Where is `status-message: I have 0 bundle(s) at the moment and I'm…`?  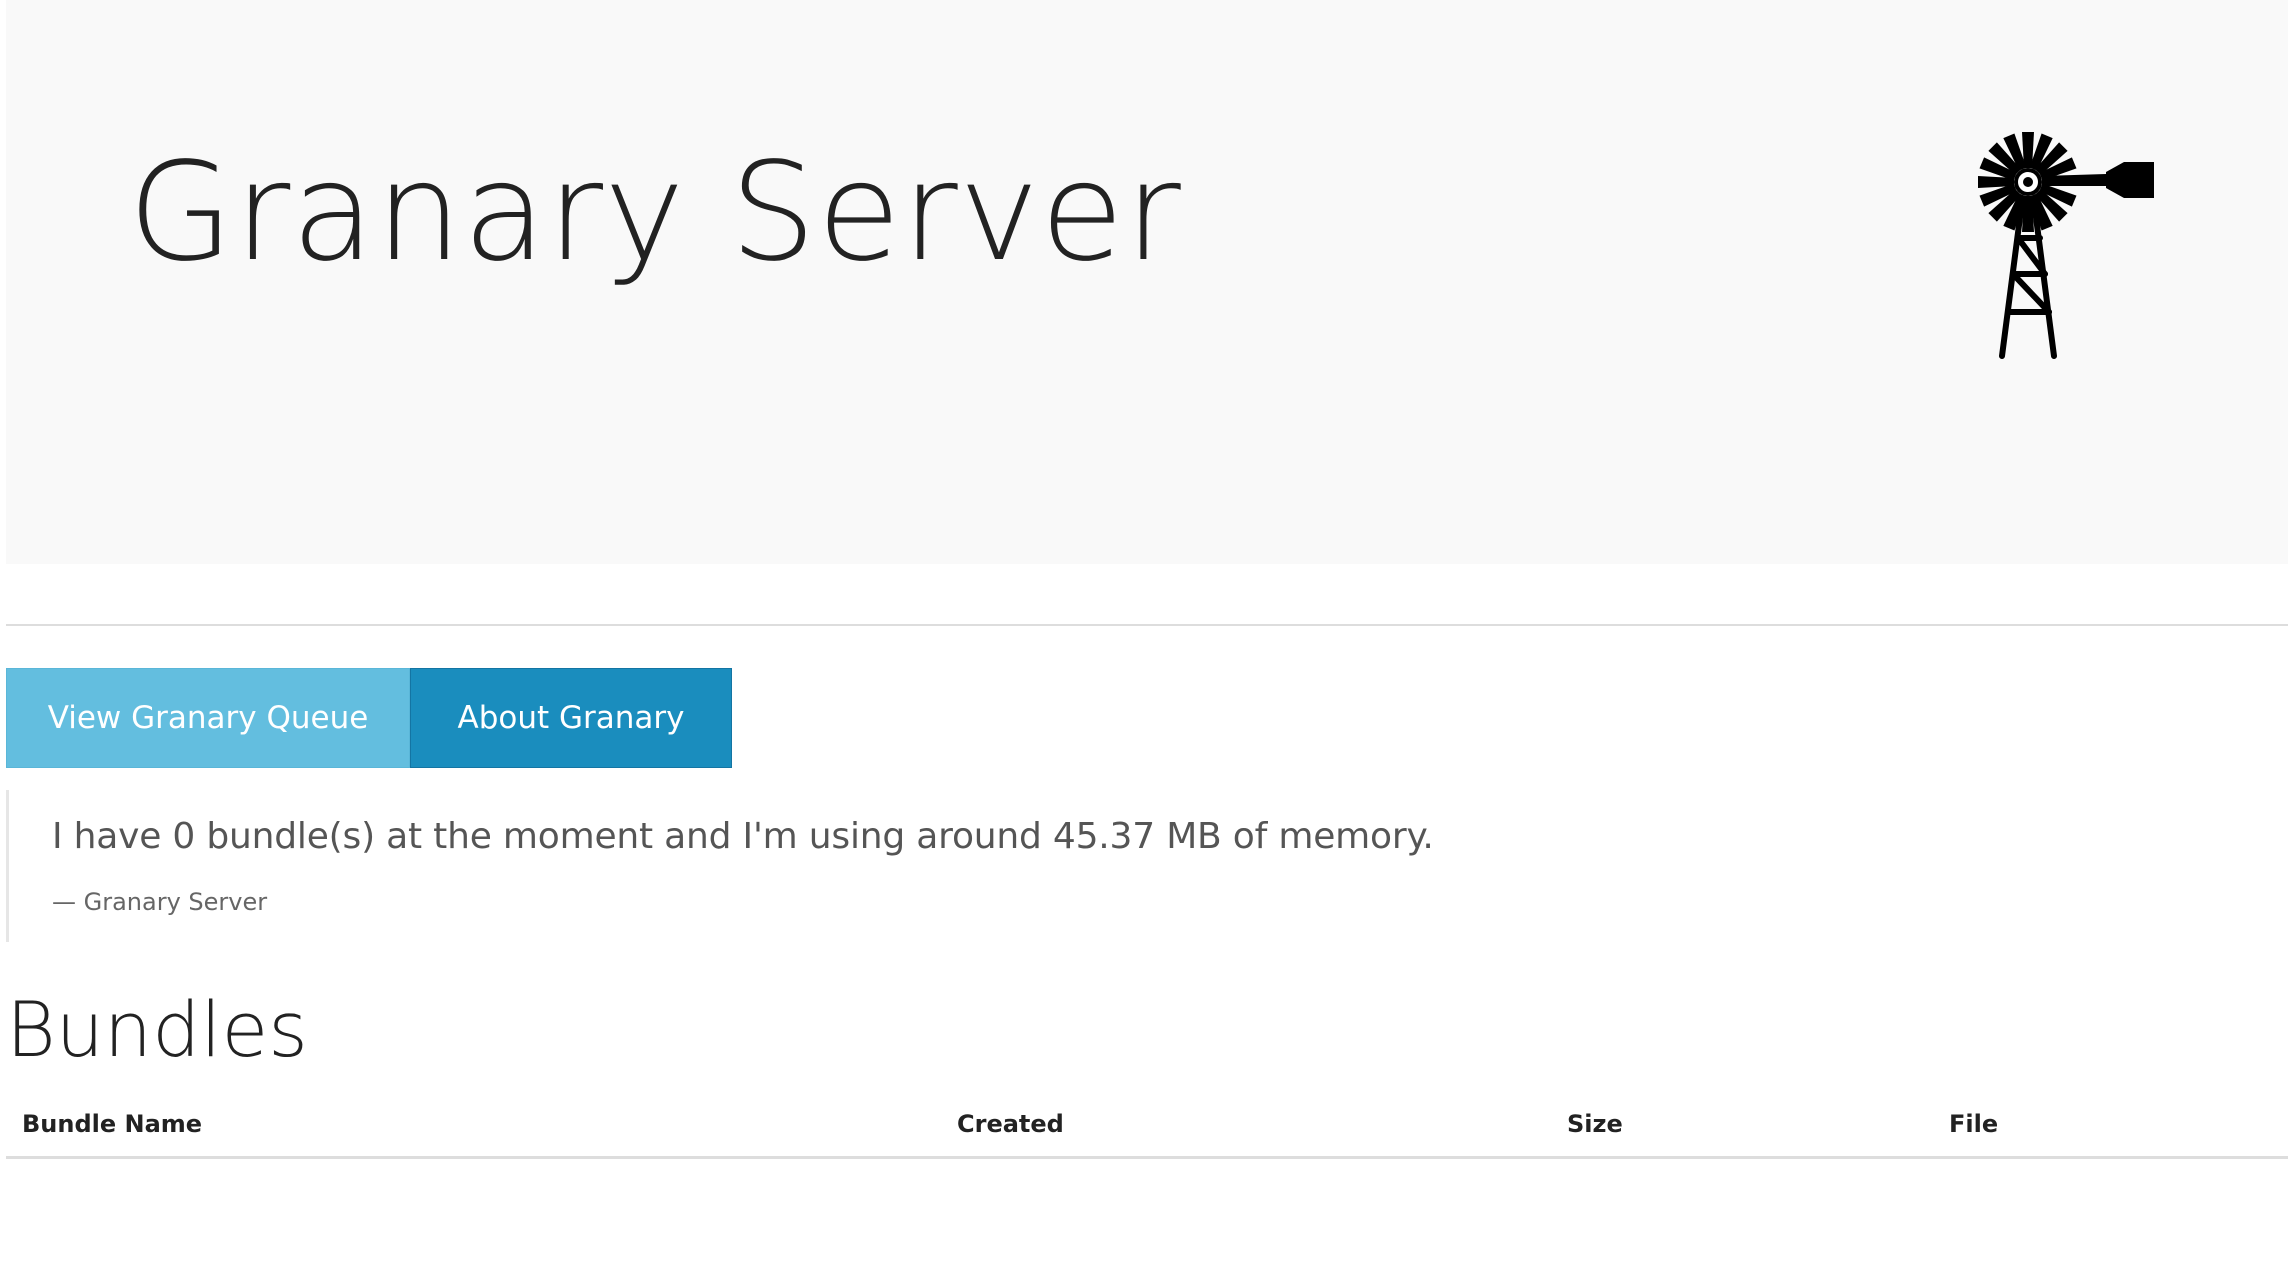
status-message: I have 0 bundle(s) at the moment and I'm… is located at coordinates (743, 836).